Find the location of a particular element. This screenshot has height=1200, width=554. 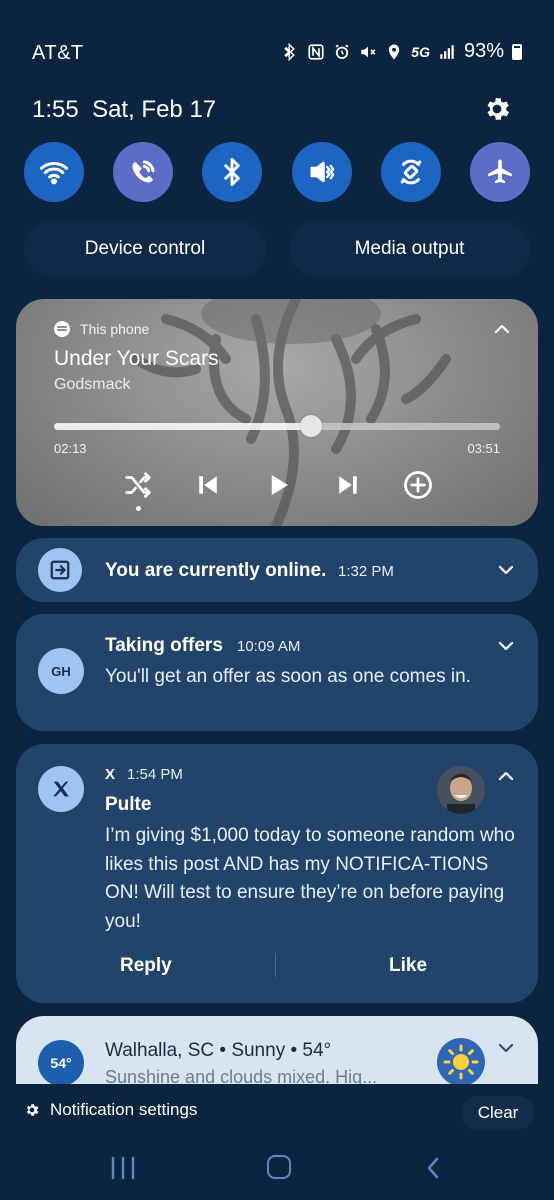

media-controls is located at coordinates (278, 489).